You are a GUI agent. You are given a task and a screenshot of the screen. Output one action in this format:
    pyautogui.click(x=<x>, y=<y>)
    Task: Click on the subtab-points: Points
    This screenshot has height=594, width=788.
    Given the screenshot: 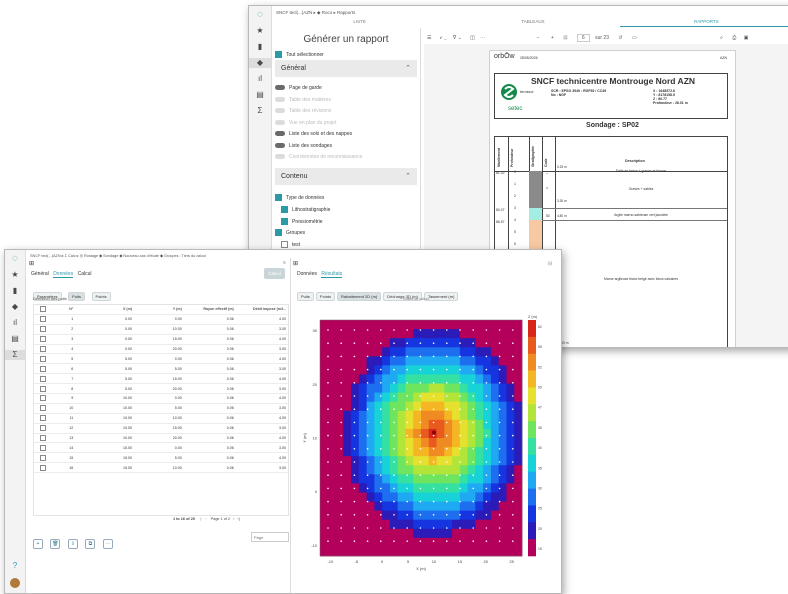 What is the action you would take?
    pyautogui.click(x=101, y=296)
    